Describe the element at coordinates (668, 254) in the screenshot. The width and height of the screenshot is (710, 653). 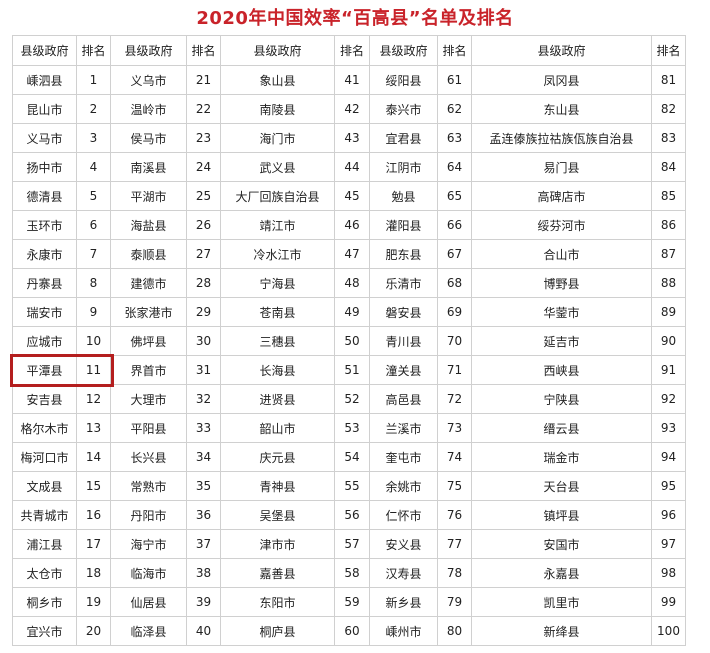
I see `rank-cell: 87` at that location.